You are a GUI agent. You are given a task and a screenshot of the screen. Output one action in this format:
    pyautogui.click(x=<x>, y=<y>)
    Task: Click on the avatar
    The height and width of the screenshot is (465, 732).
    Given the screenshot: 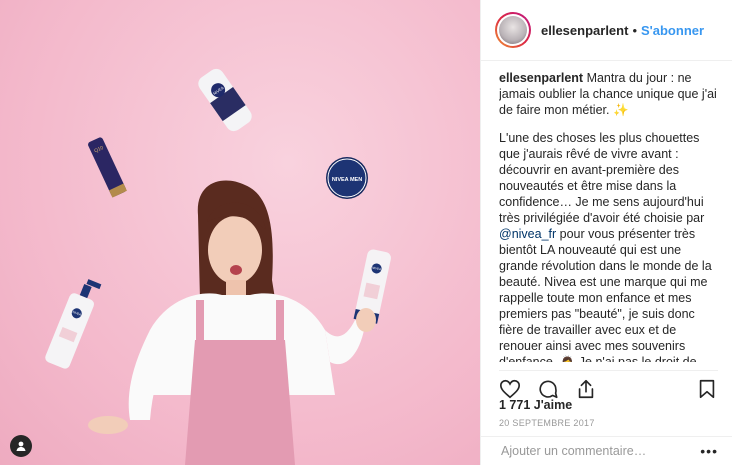 What is the action you would take?
    pyautogui.click(x=513, y=30)
    